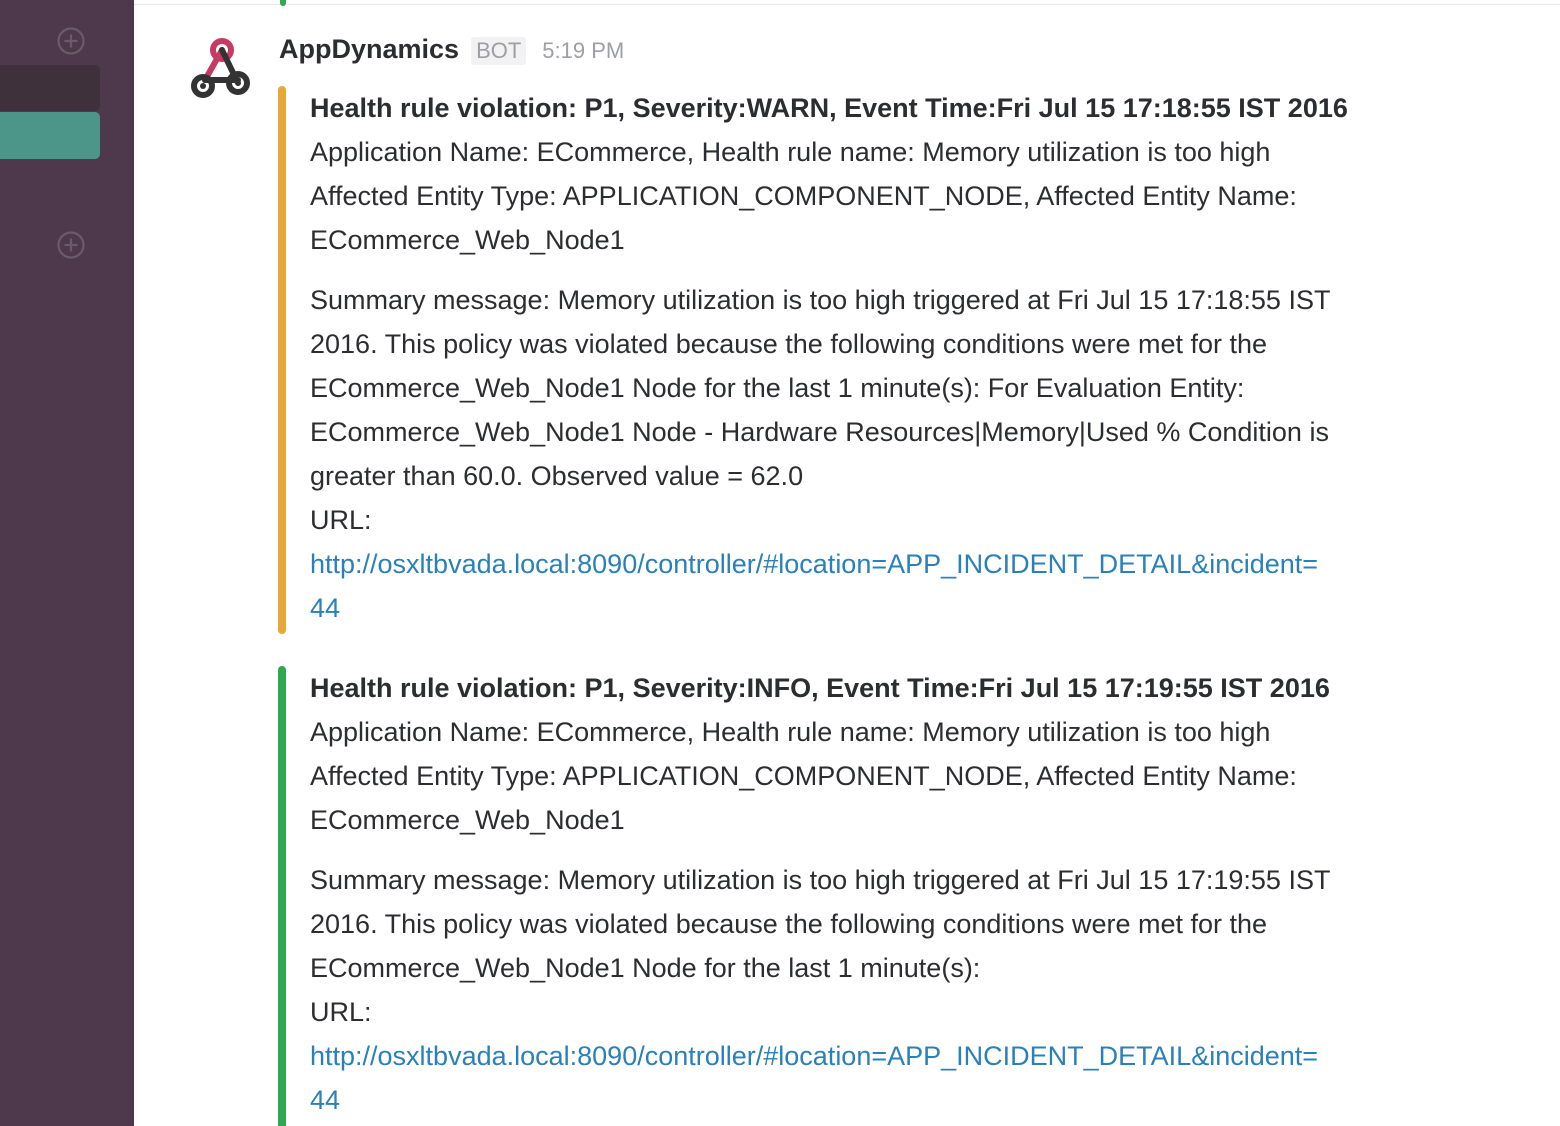 The image size is (1560, 1126). I want to click on message-header: AppDynamics BOT 5:19 PM, so click(451, 54).